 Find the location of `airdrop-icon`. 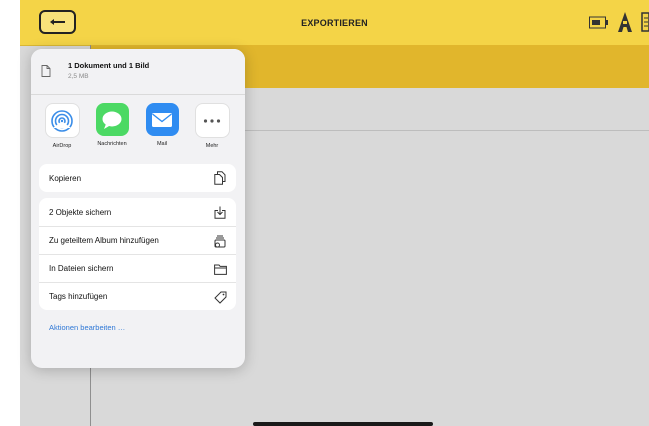

airdrop-icon is located at coordinates (62, 120).